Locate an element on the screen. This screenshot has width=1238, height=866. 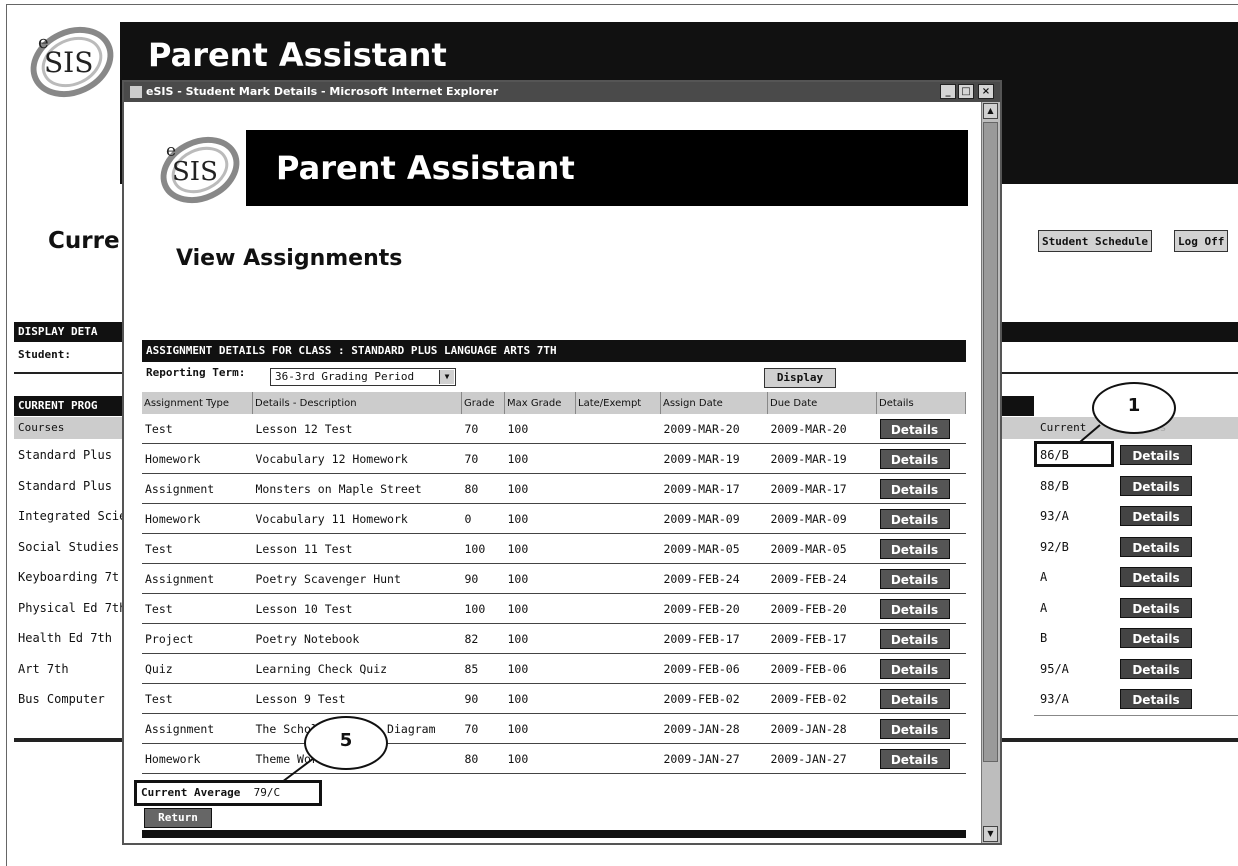
assignment-type-cell: Test is located at coordinates (197, 429).